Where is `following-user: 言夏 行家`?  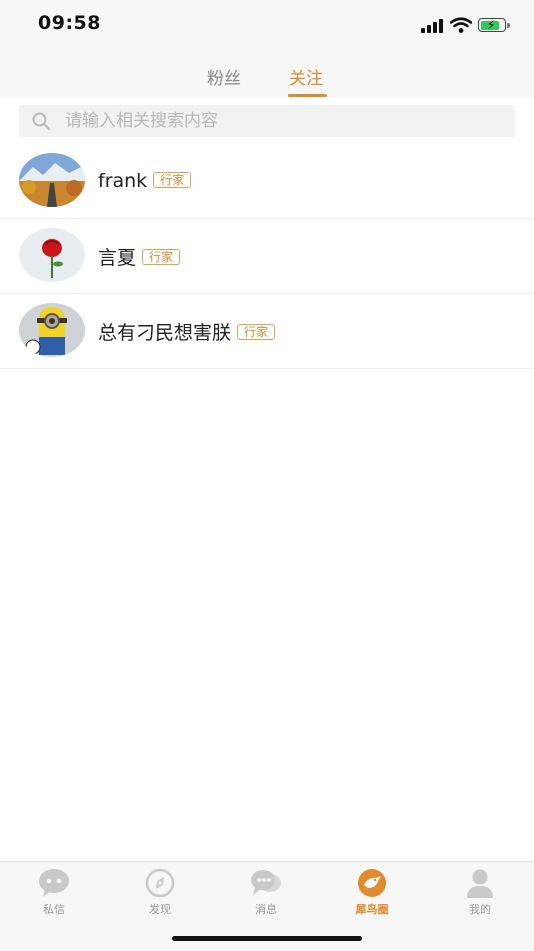
following-user: 言夏 行家 is located at coordinates (139, 256).